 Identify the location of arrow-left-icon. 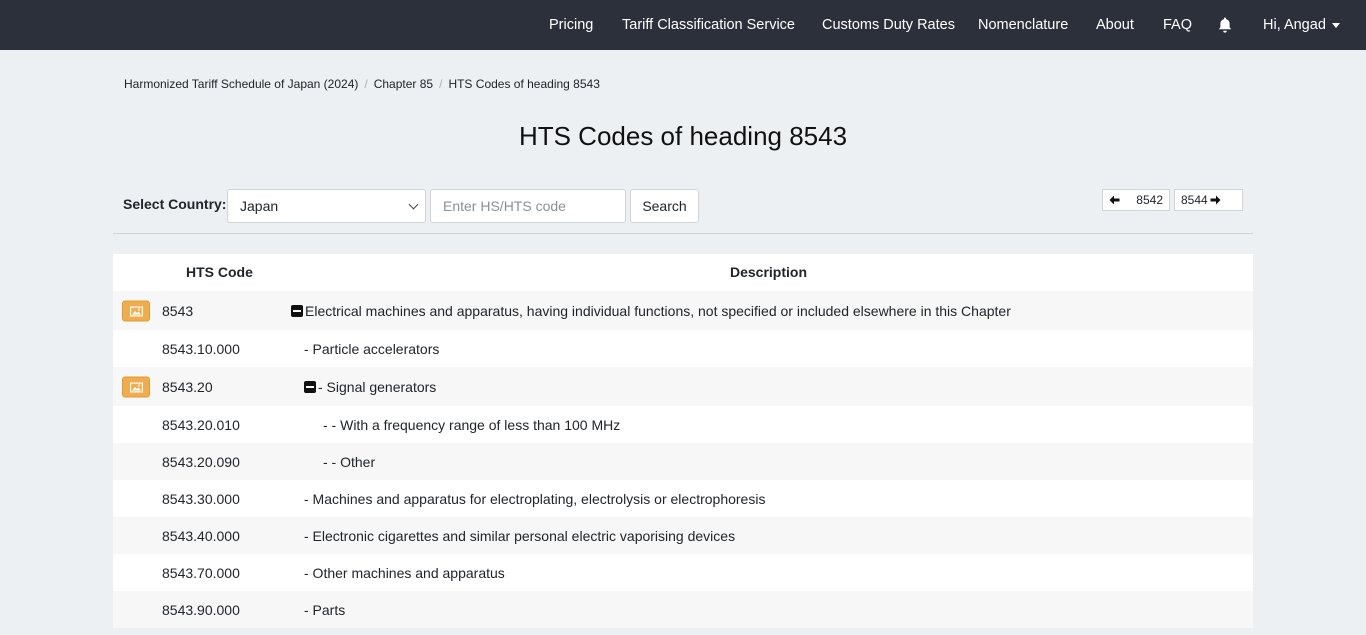
(1114, 200).